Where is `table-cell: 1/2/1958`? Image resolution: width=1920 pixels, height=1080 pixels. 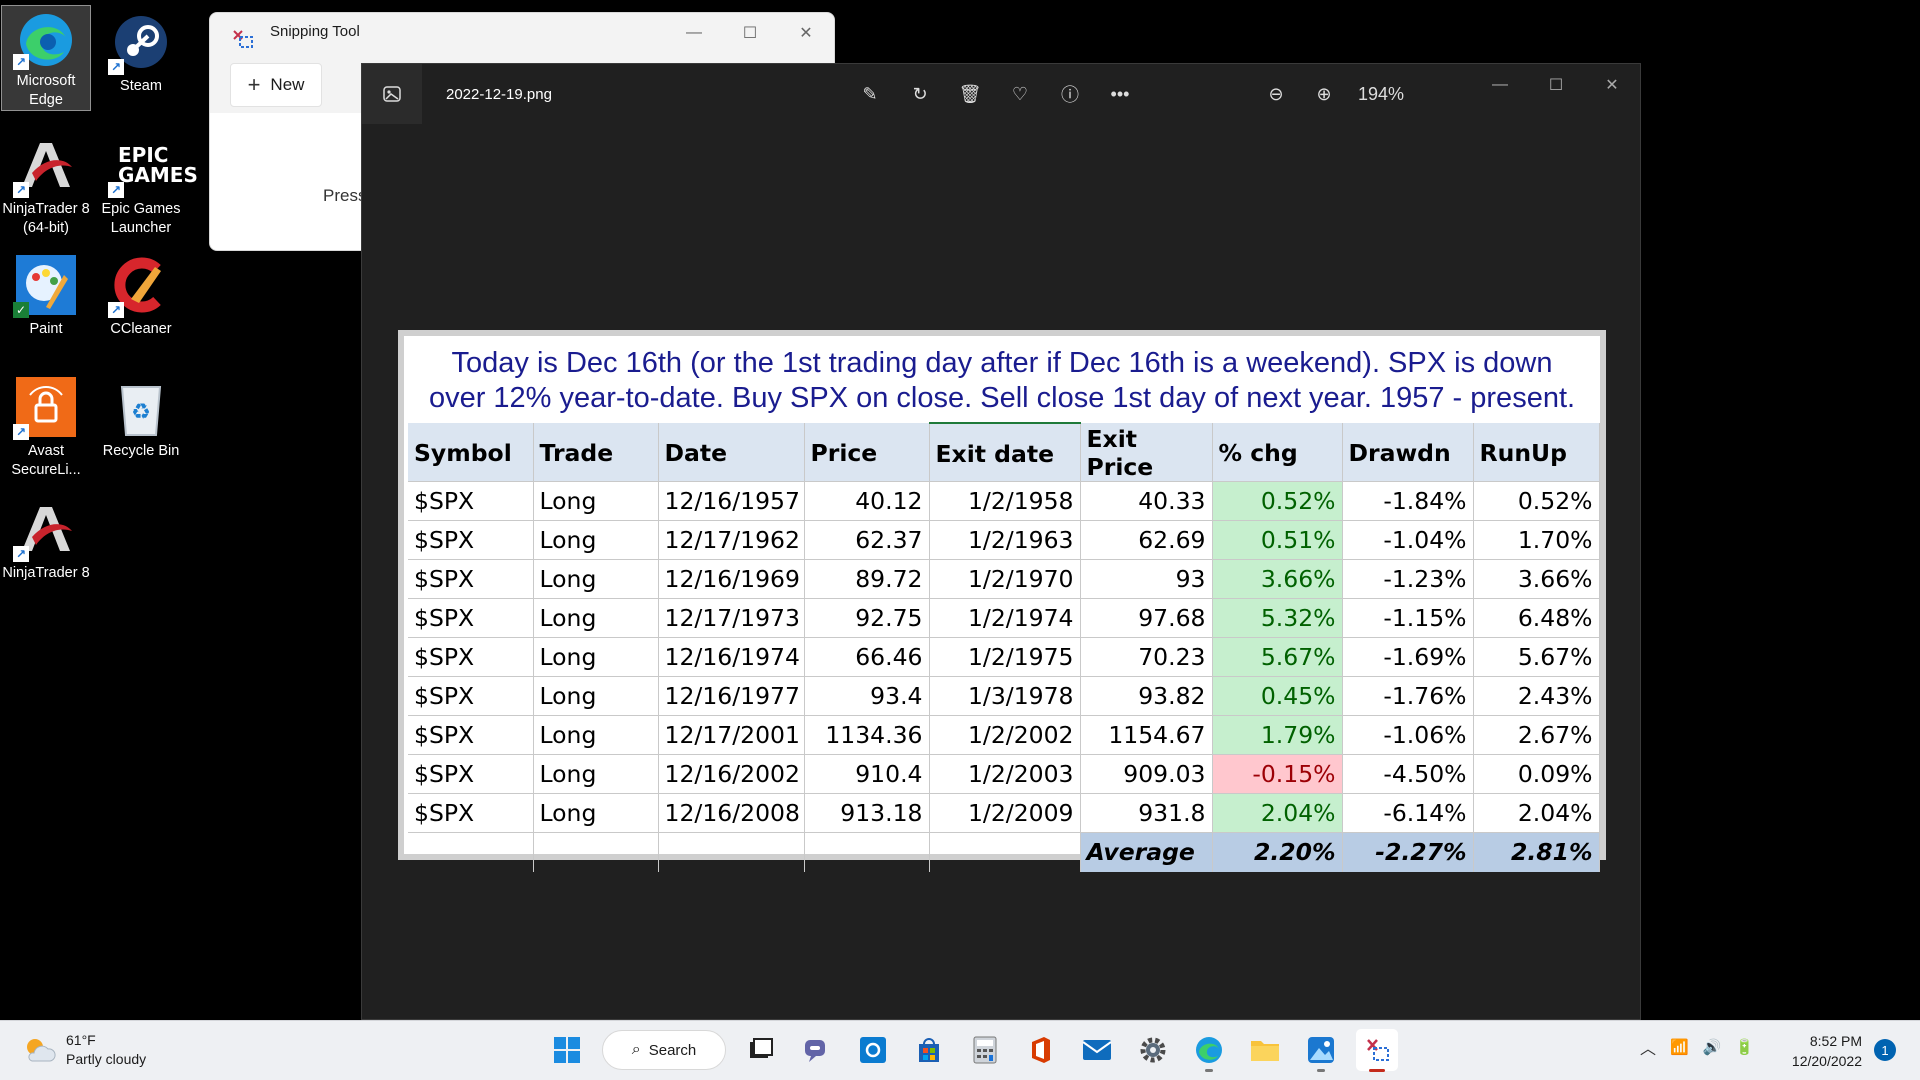
table-cell: 1/2/1958 is located at coordinates (1005, 501).